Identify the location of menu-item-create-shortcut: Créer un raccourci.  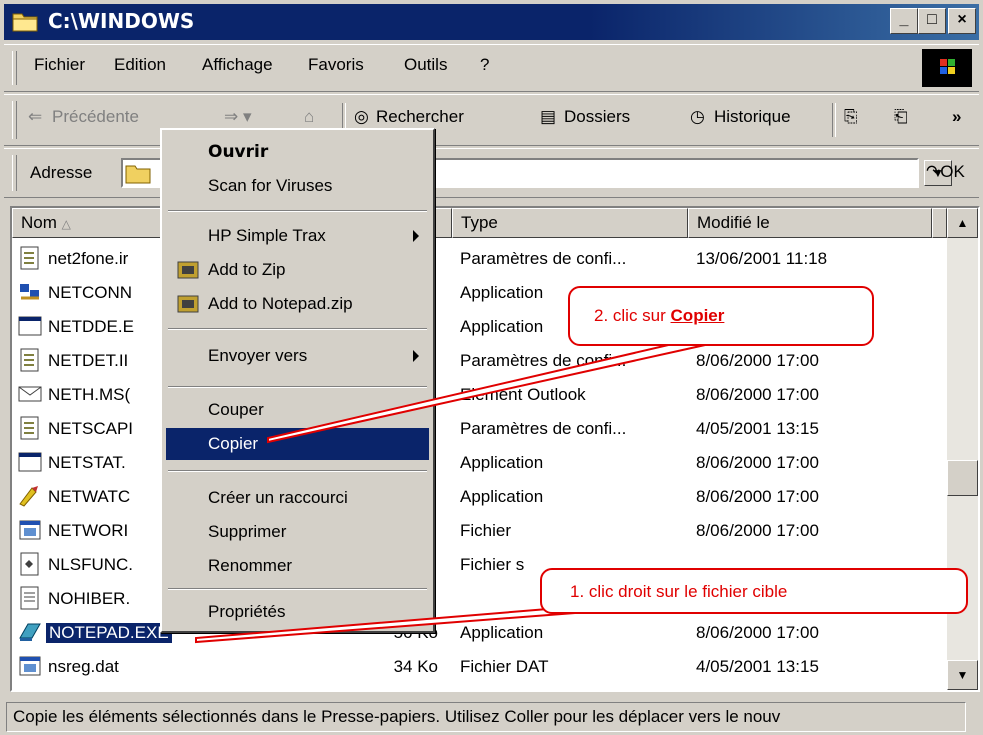
(297, 498).